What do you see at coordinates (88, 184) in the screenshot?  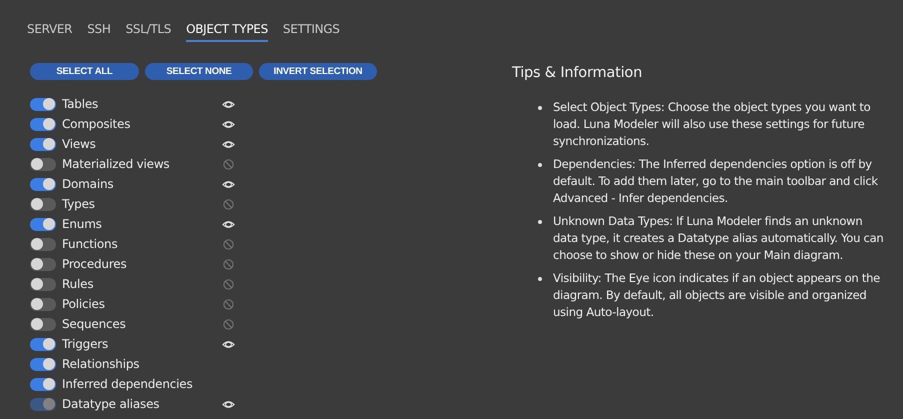 I see `object-type-label: Domains` at bounding box center [88, 184].